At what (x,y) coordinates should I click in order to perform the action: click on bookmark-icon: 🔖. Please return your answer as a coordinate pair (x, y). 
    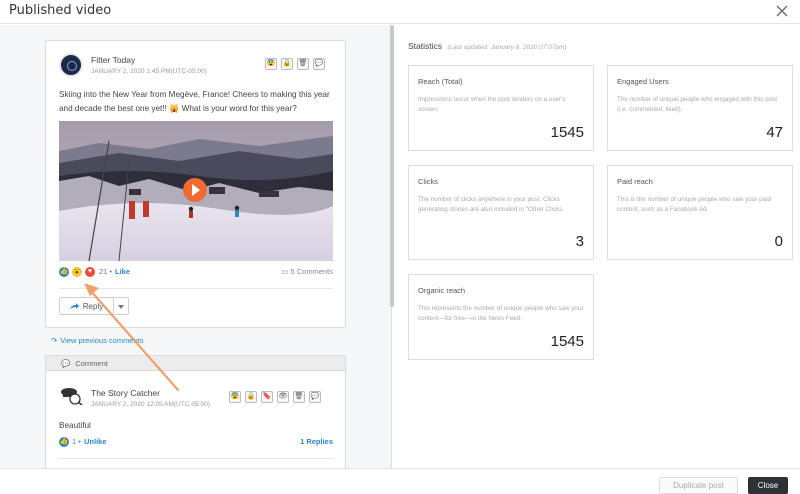
    Looking at the image, I should click on (267, 397).